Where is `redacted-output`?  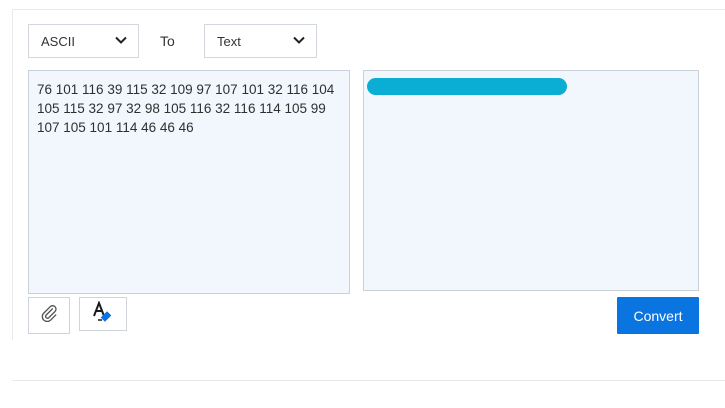 redacted-output is located at coordinates (467, 86).